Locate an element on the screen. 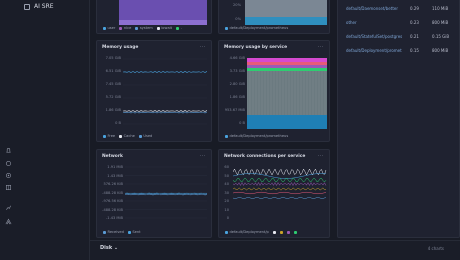 The height and width of the screenshot is (260, 460). y-tick: 20% is located at coordinates (237, 5).